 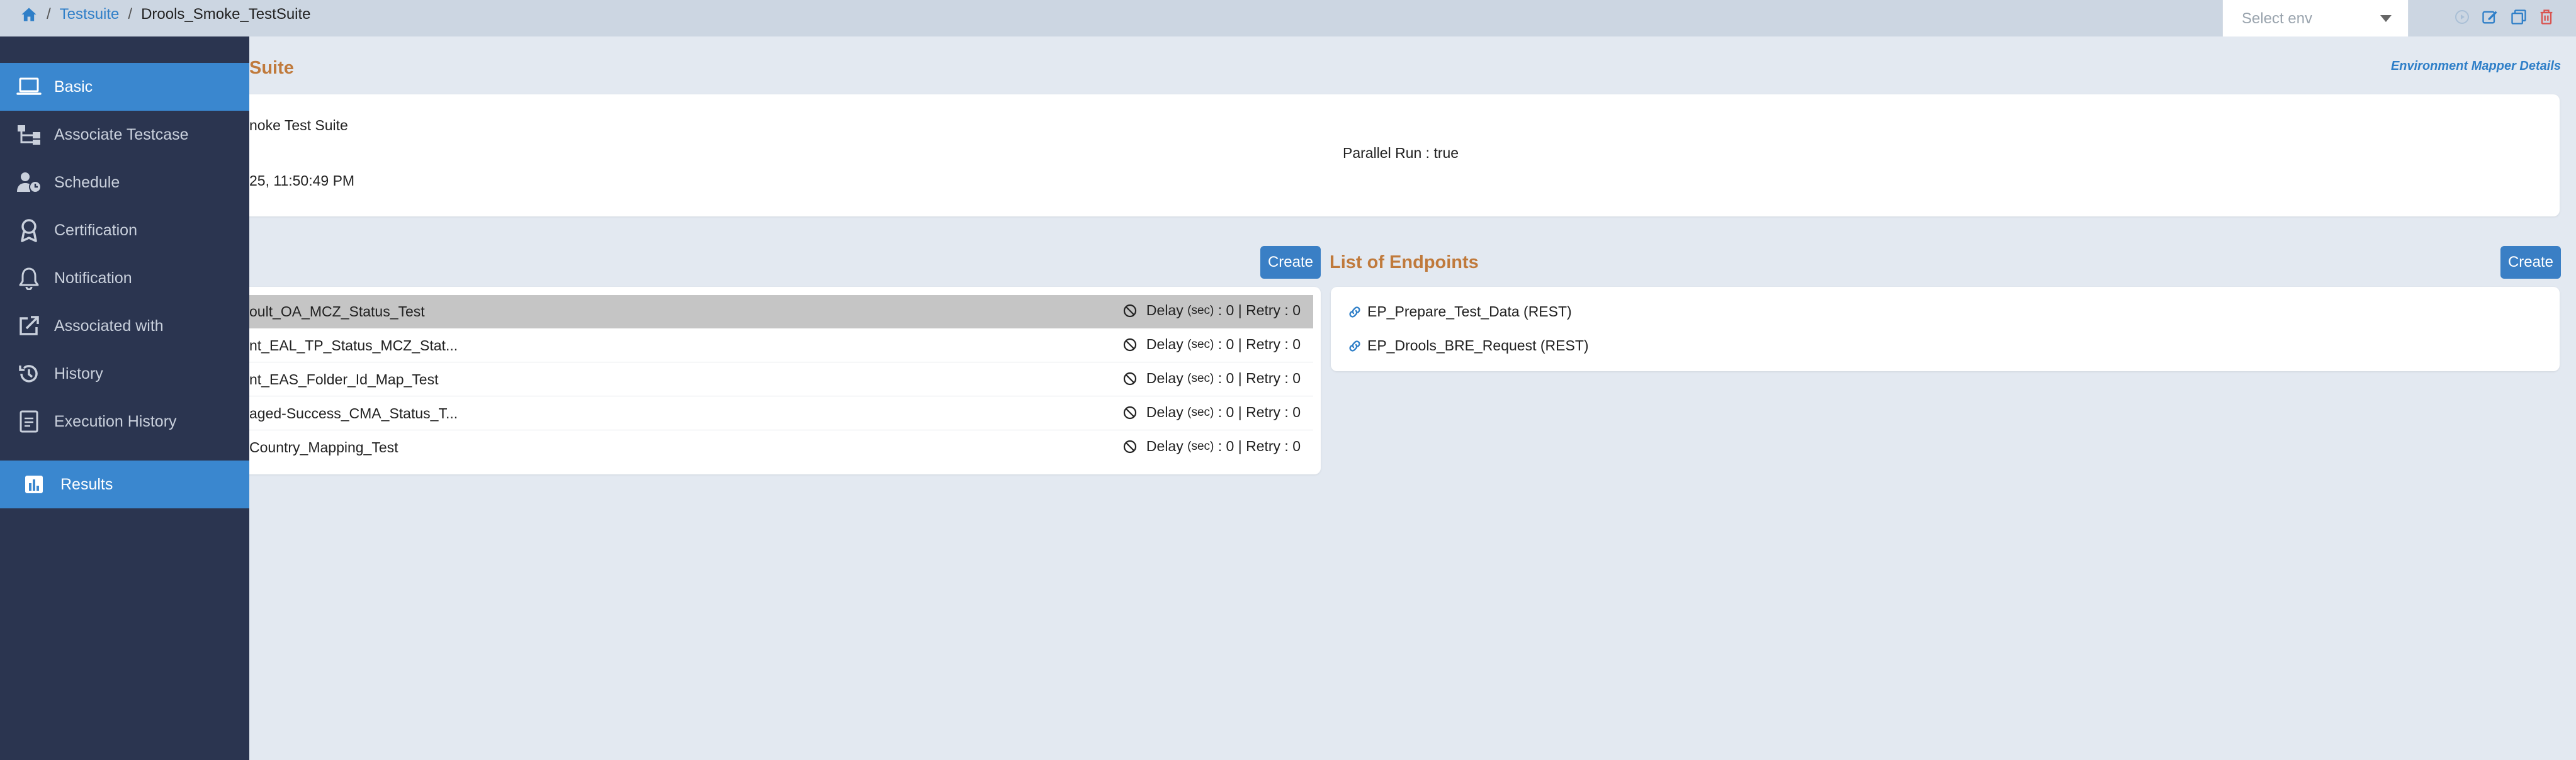 I want to click on endpoint-item: EP_Drools_BRE_Request (REST), so click(x=1468, y=345).